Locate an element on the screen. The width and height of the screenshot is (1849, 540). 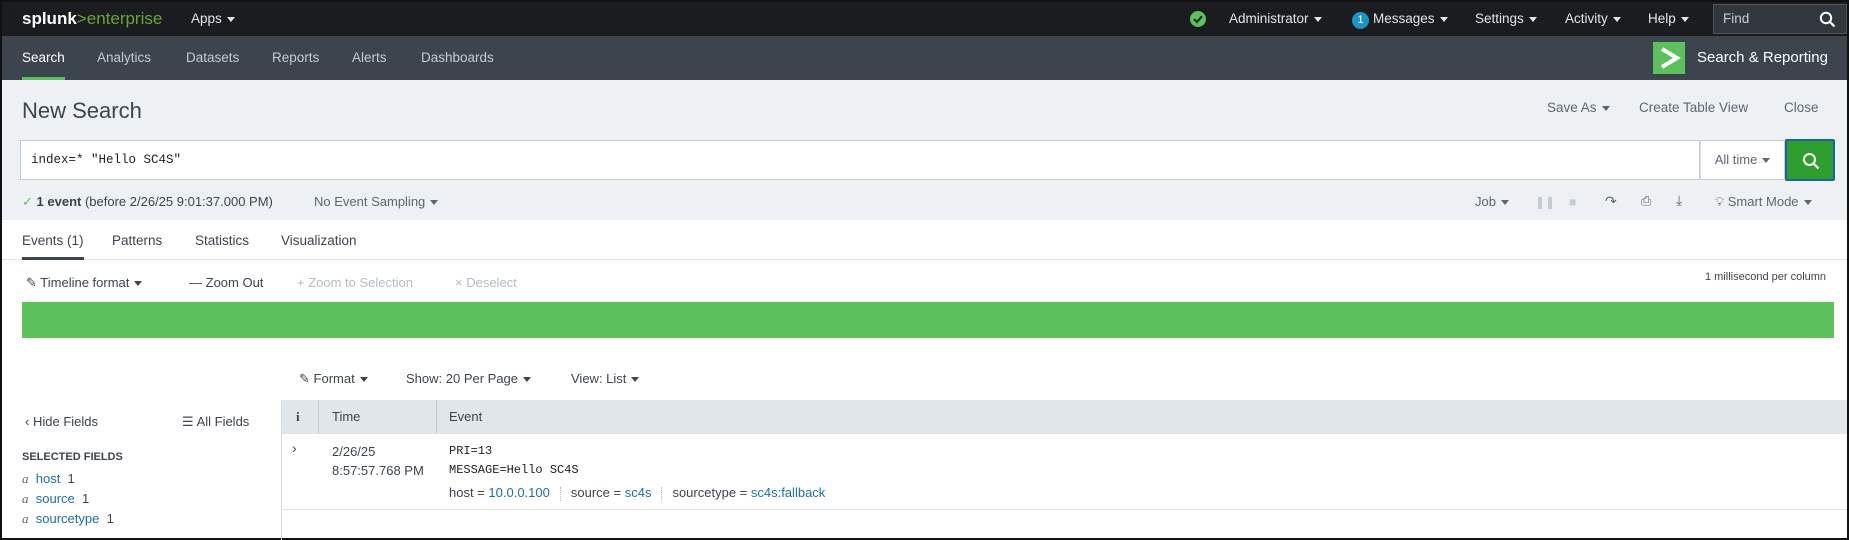
time-column-header: Time is located at coordinates (346, 416).